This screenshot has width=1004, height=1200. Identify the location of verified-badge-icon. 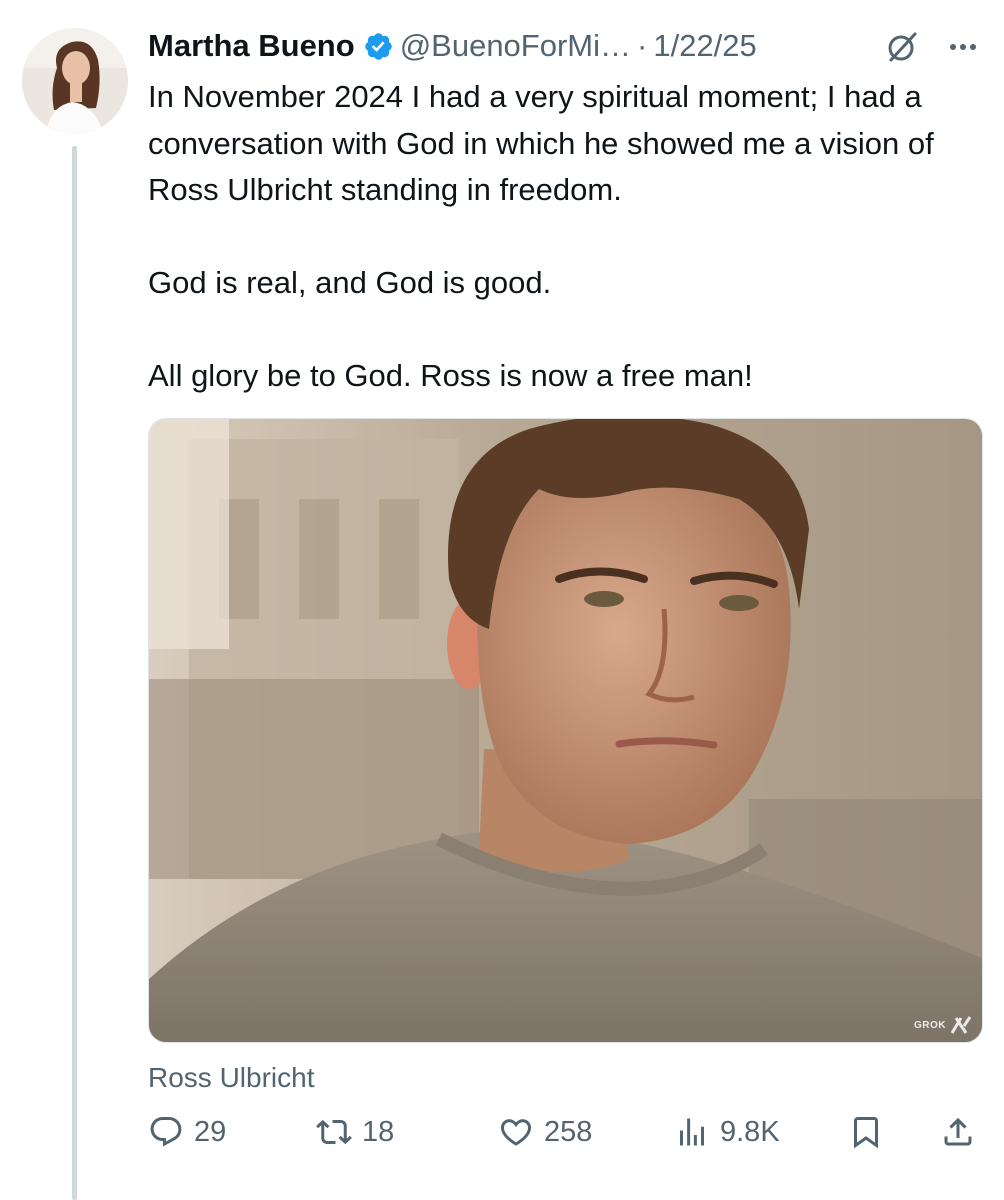
(378, 46).